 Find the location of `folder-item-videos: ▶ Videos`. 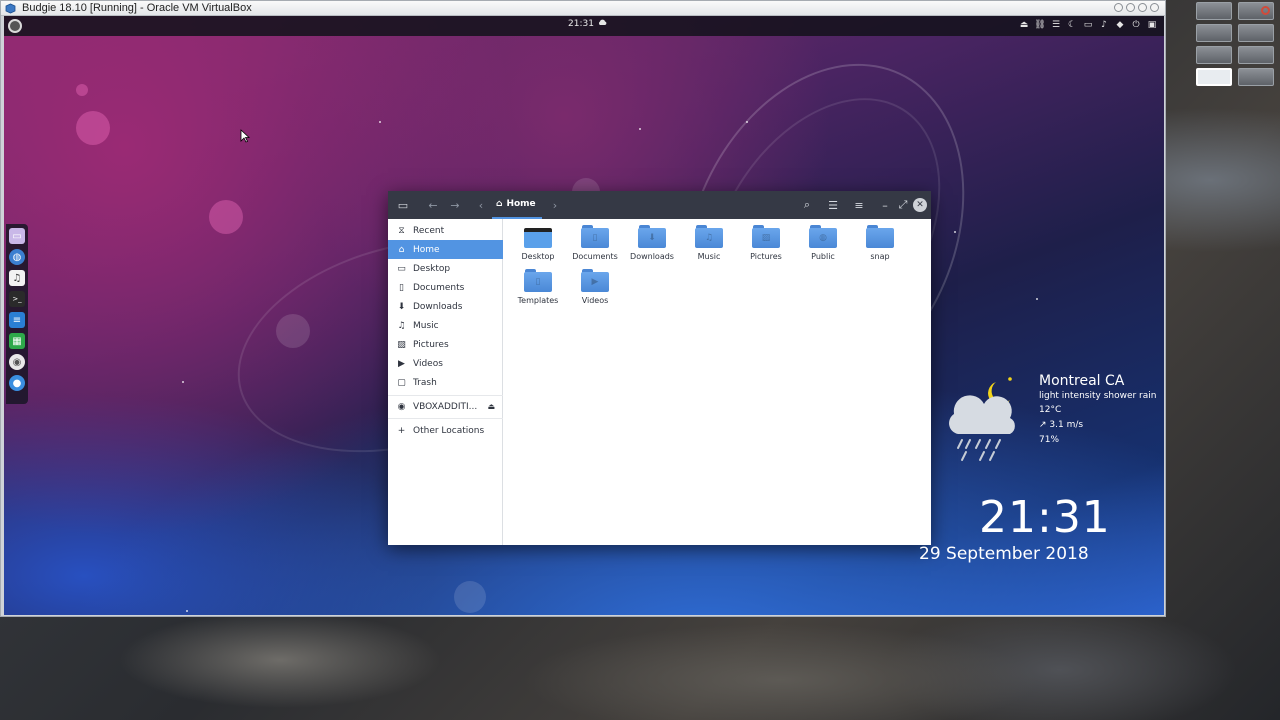

folder-item-videos: ▶ Videos is located at coordinates (595, 285).